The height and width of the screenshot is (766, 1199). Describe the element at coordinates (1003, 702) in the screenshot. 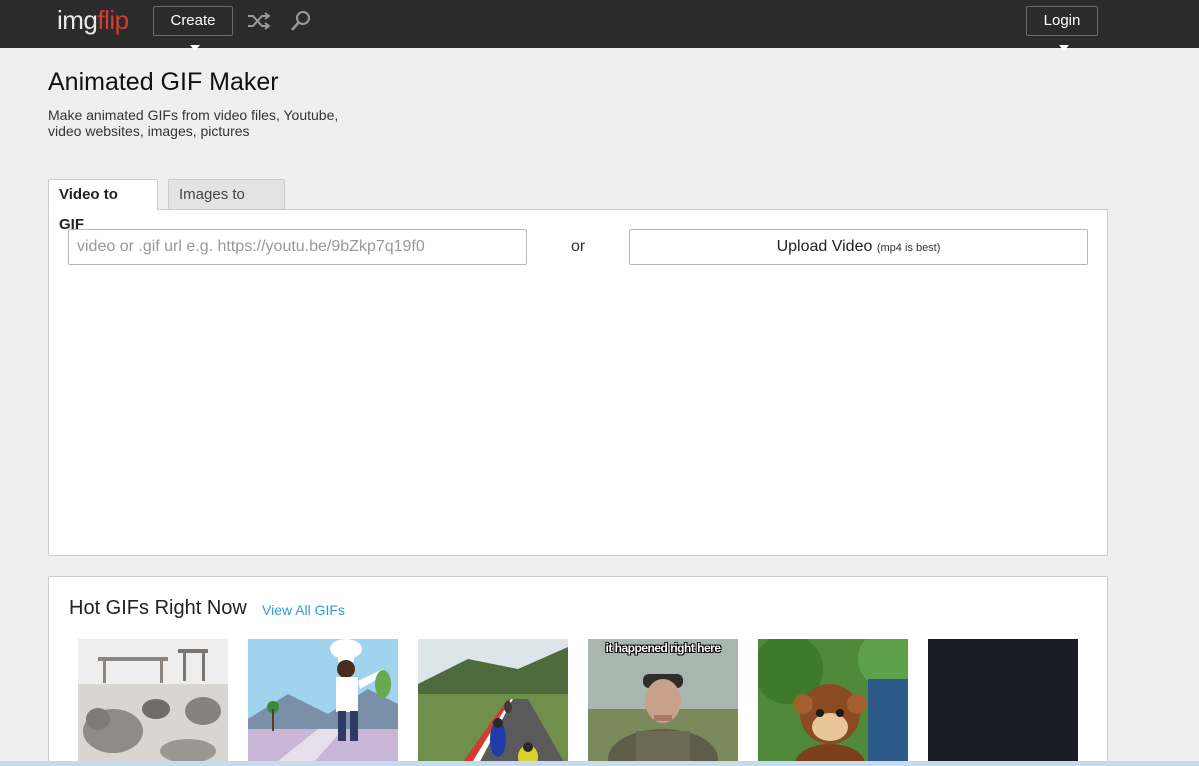

I see `gif-thumbnail-dark` at that location.